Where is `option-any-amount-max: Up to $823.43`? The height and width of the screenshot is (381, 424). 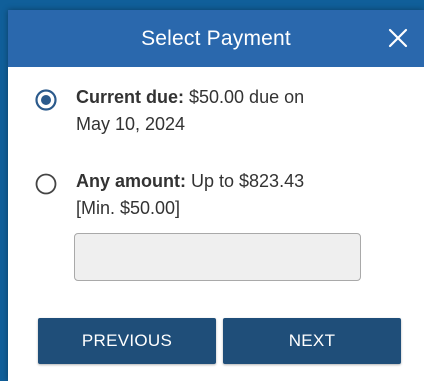 option-any-amount-max: Up to $823.43 is located at coordinates (245, 181).